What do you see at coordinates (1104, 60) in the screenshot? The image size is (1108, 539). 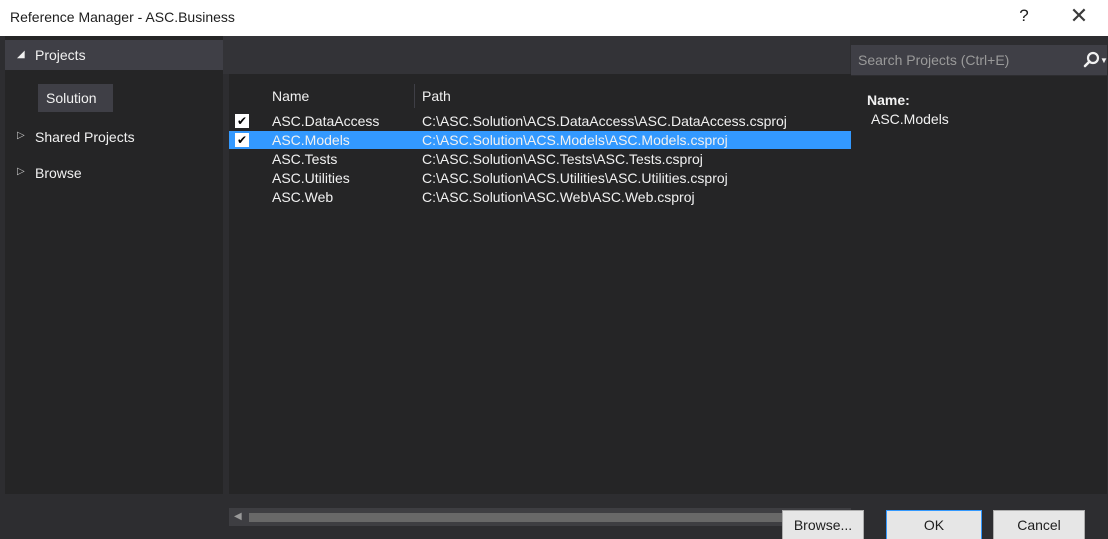 I see `chevron-down-icon: ▼` at bounding box center [1104, 60].